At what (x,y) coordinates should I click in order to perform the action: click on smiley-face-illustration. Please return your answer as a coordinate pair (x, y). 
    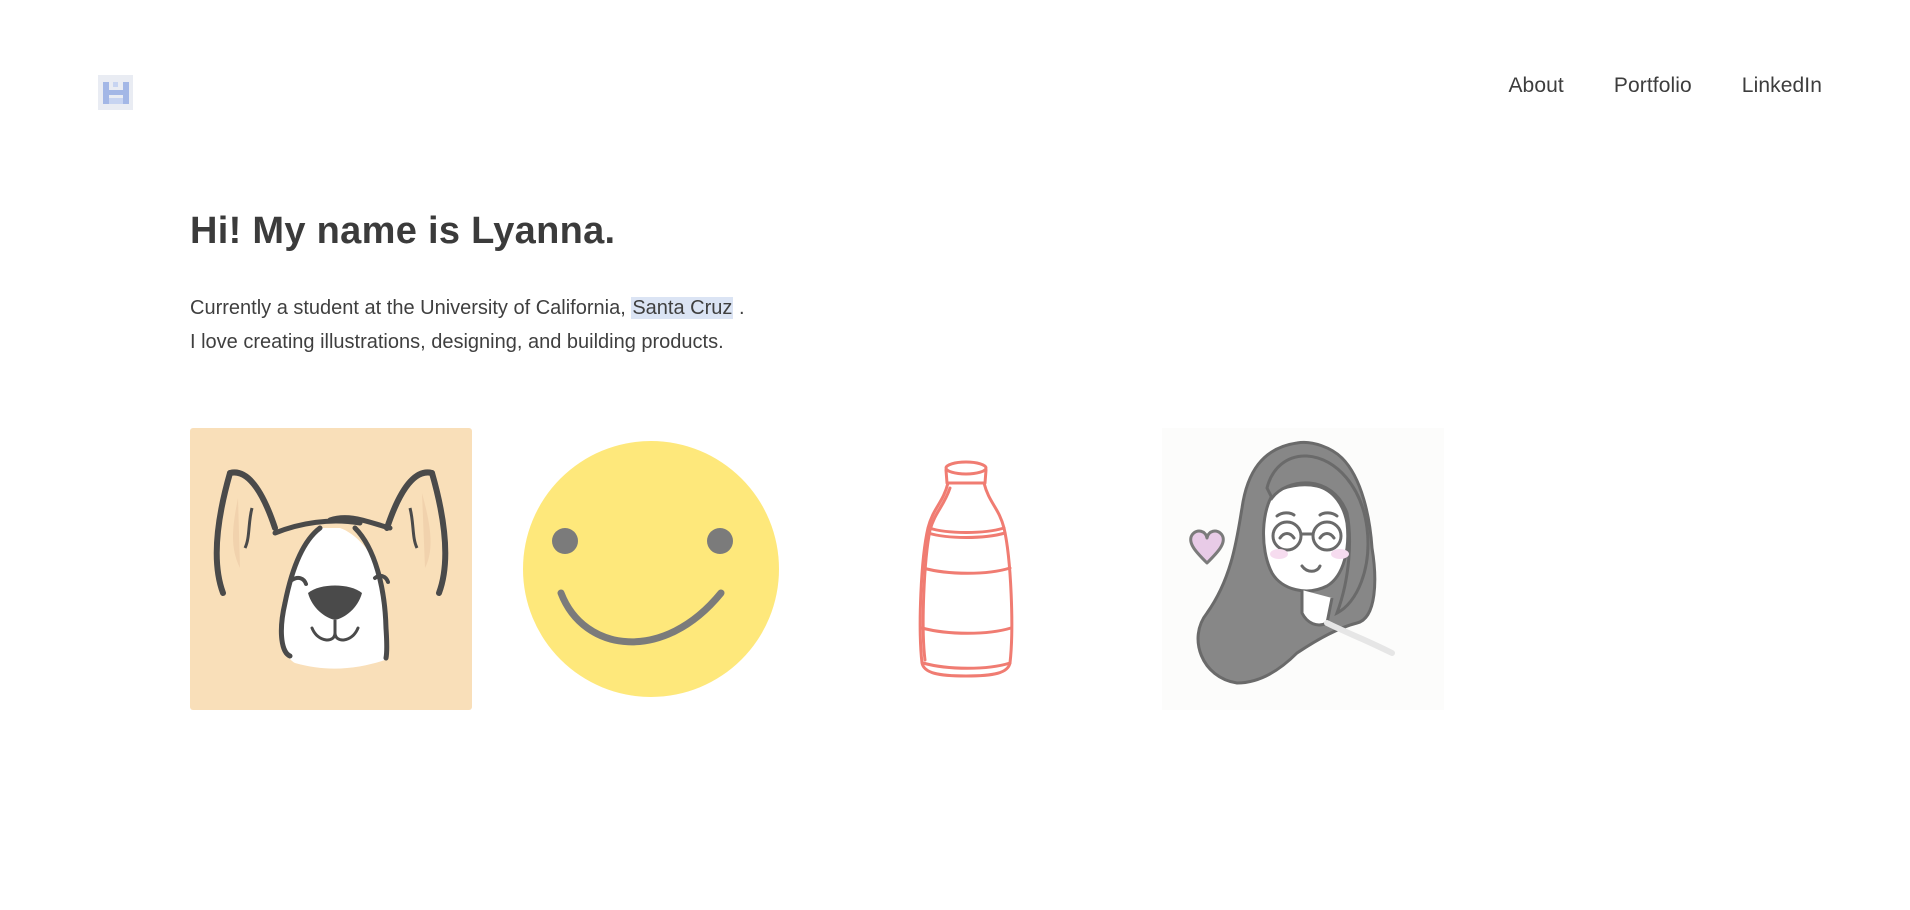
    Looking at the image, I should click on (655, 569).